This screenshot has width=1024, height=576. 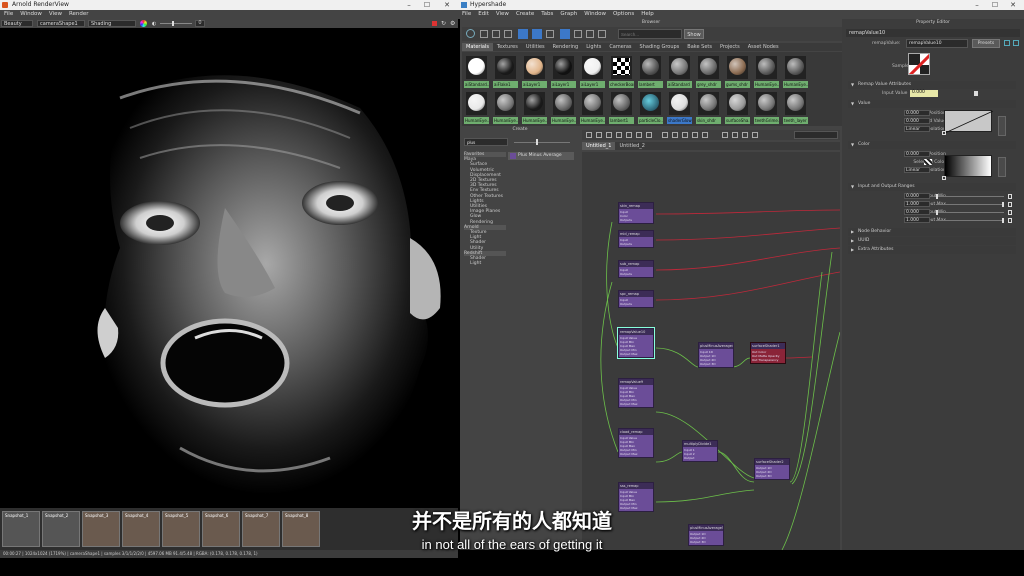 What do you see at coordinates (1007, 43) in the screenshot?
I see `focus-icon` at bounding box center [1007, 43].